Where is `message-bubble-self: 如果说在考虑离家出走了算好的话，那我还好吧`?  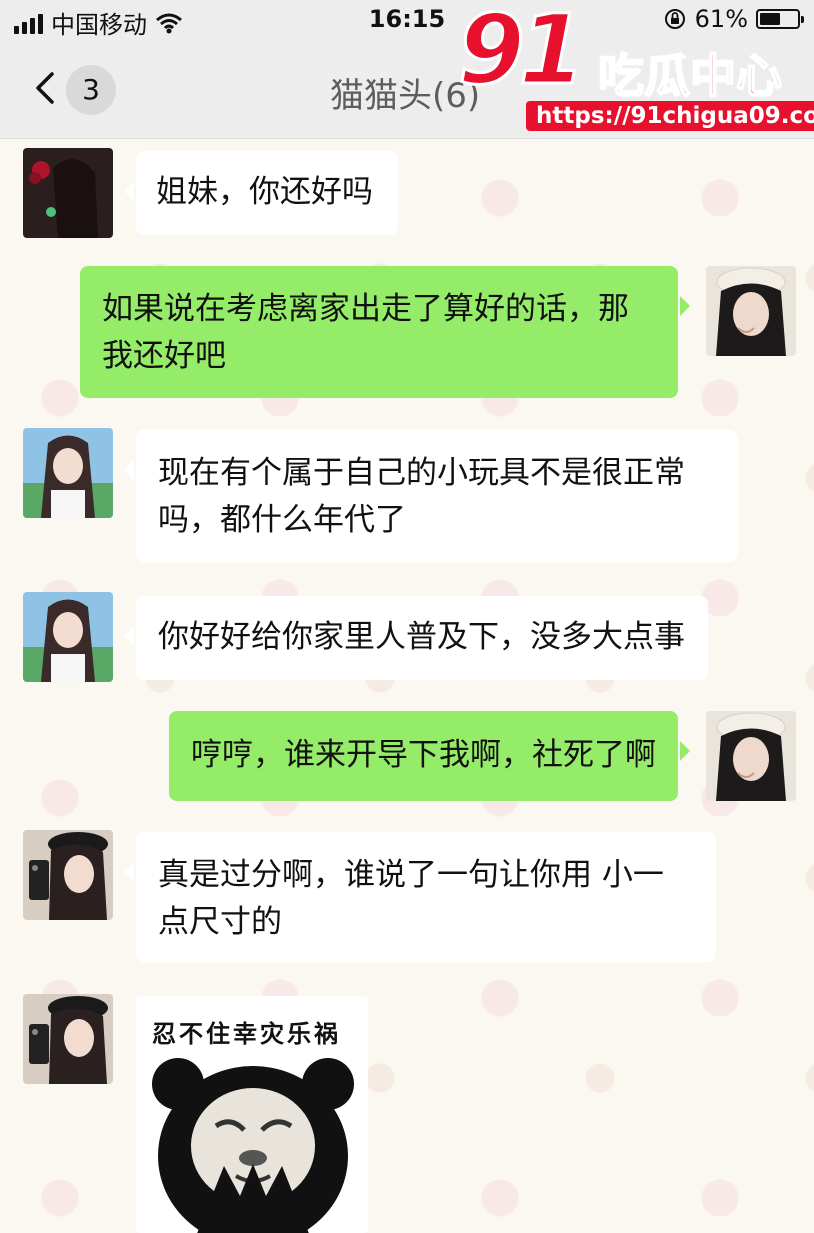
message-bubble-self: 如果说在考虑离家出走了算好的话，那我还好吧 is located at coordinates (385, 332).